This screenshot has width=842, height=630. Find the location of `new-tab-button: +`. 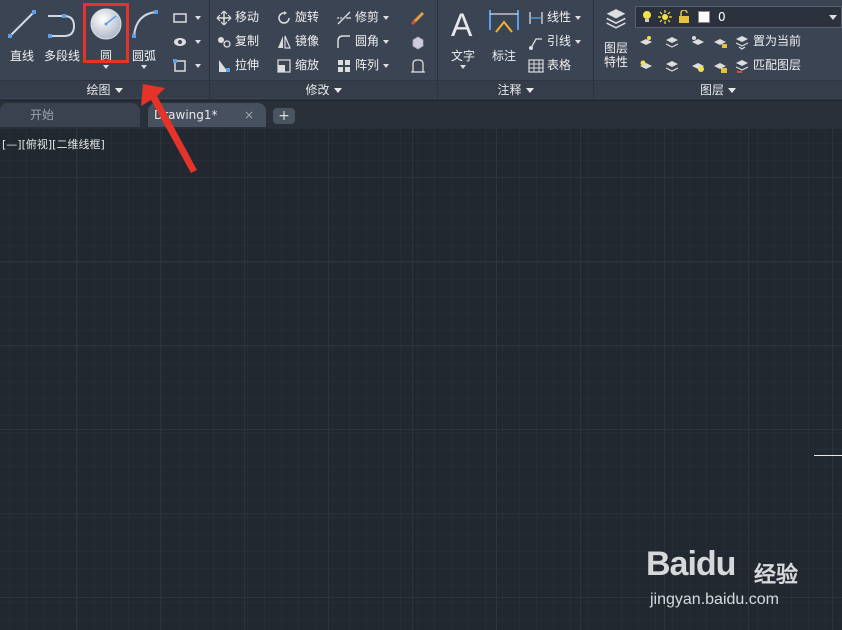

new-tab-button: + is located at coordinates (284, 116).